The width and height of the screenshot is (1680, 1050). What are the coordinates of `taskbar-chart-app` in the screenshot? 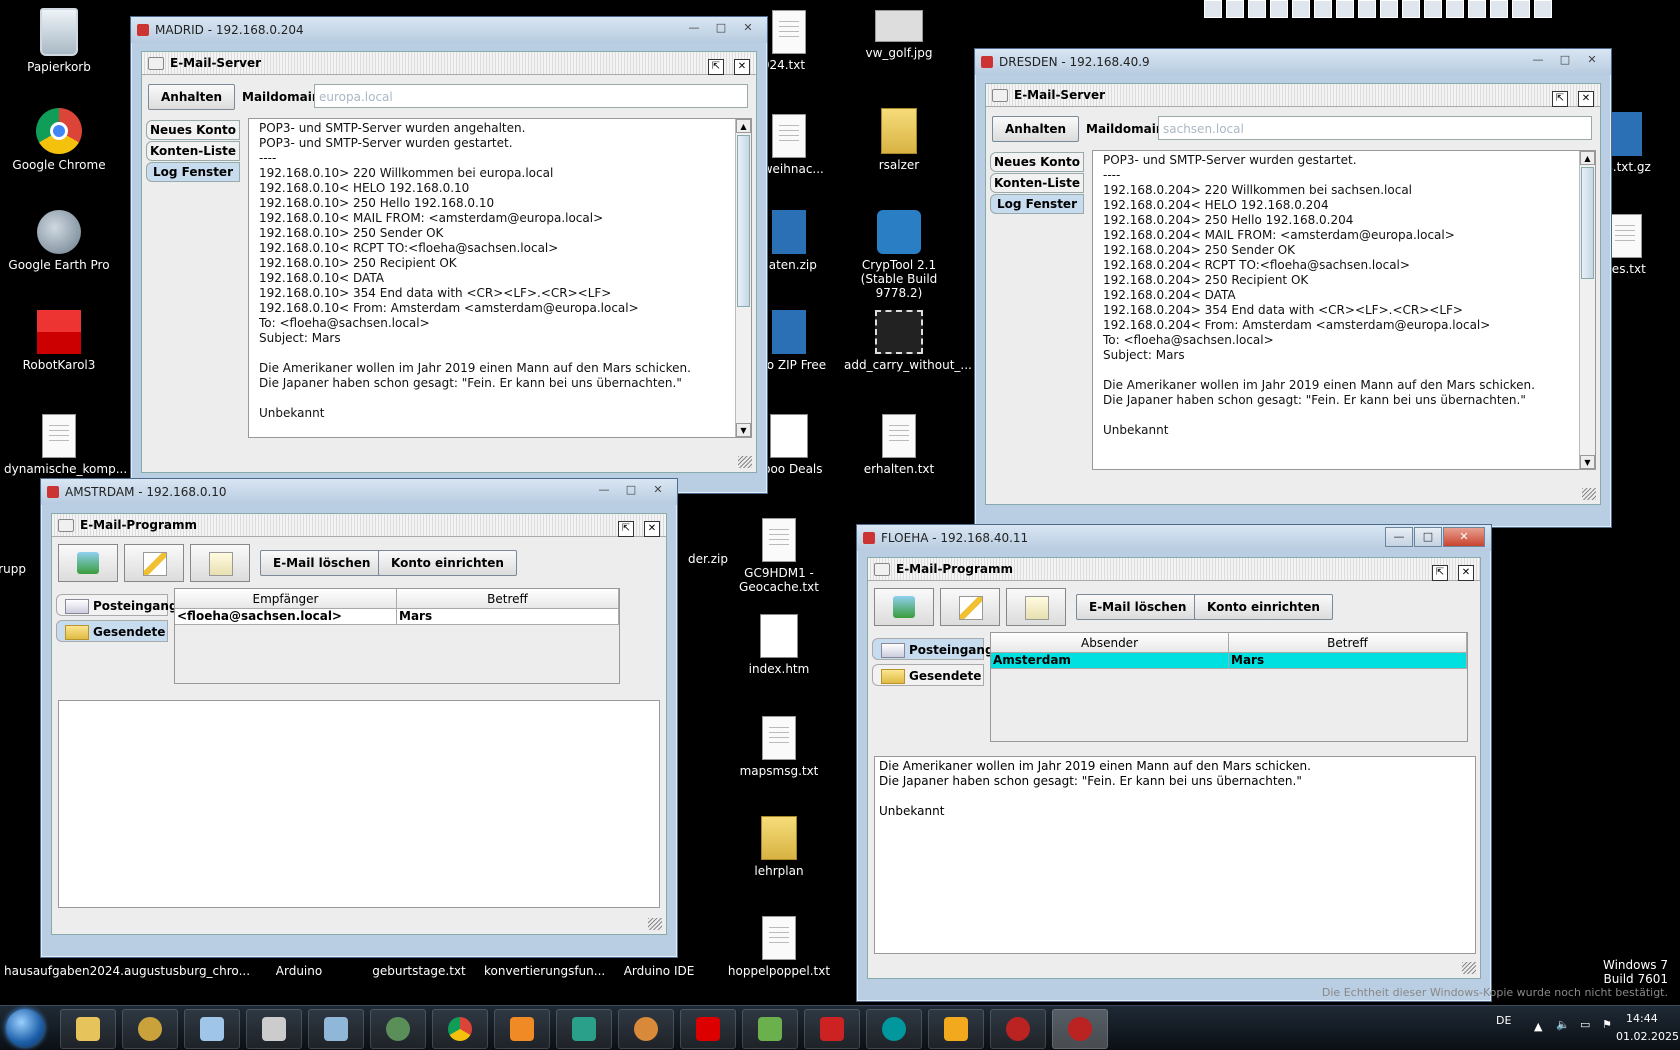 It's located at (770, 1029).